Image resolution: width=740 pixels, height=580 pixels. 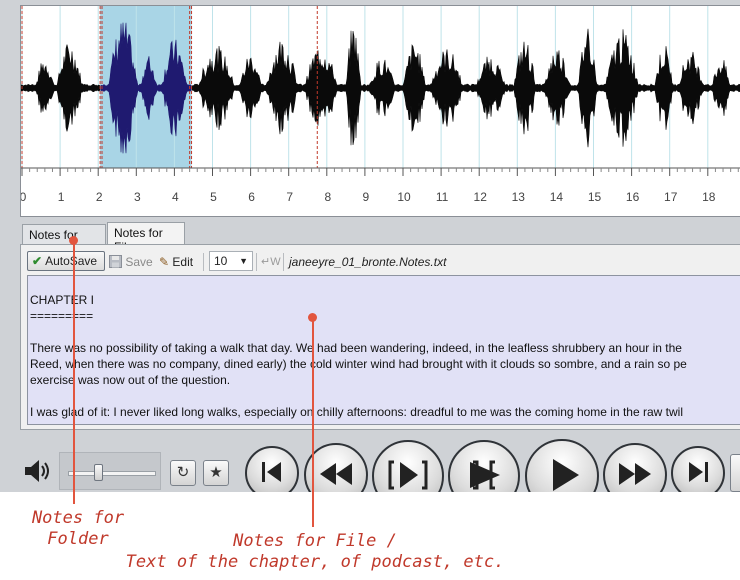 What do you see at coordinates (481, 197) in the screenshot?
I see `ruler-label: 12` at bounding box center [481, 197].